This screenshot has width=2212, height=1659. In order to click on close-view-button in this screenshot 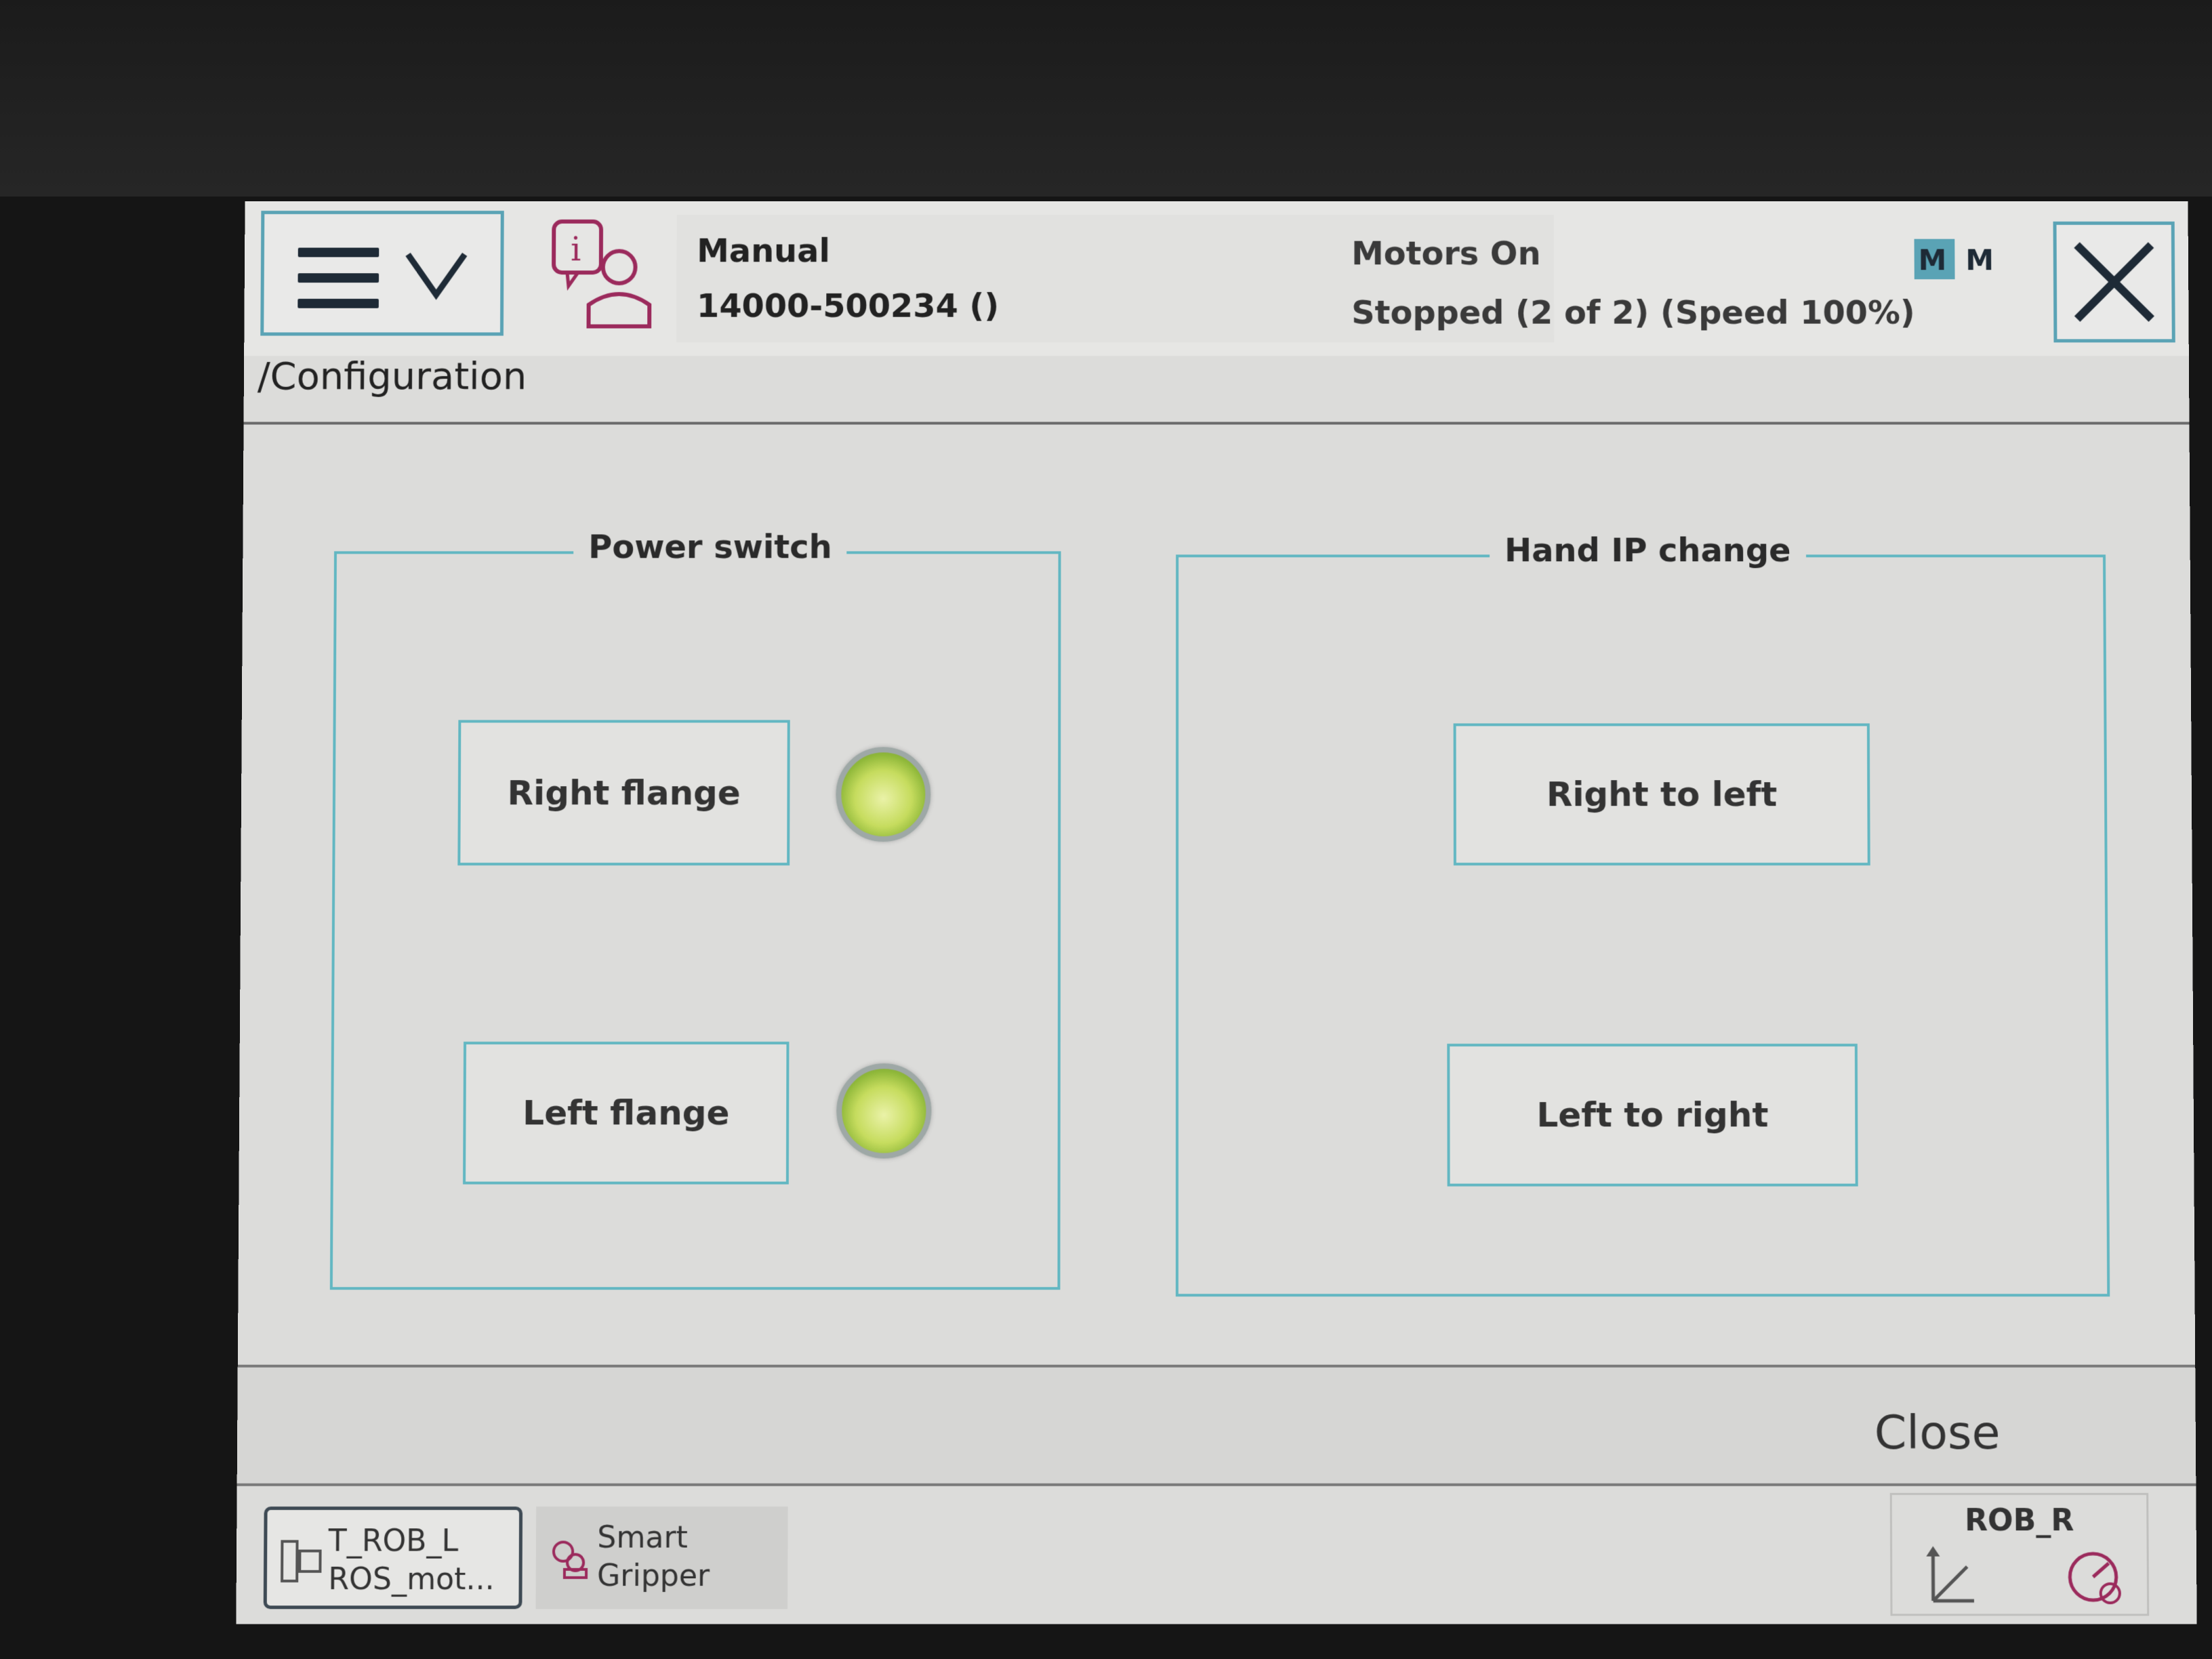, I will do `click(2114, 282)`.